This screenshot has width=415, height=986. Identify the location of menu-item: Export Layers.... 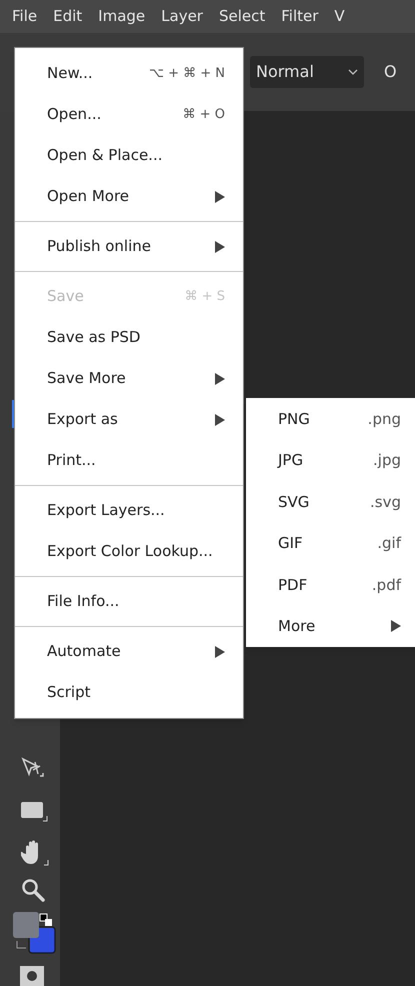
(129, 510).